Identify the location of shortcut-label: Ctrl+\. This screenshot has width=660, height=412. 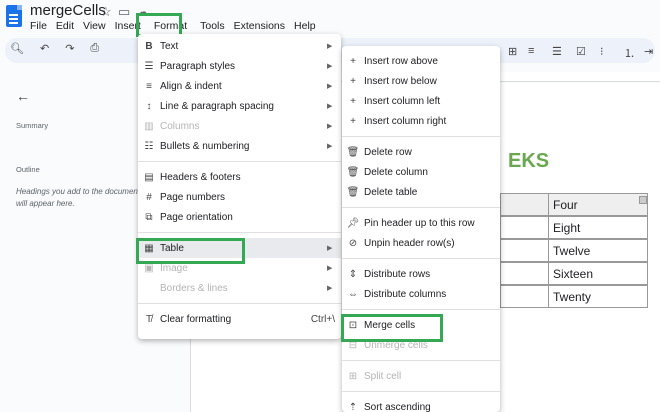
(322, 319).